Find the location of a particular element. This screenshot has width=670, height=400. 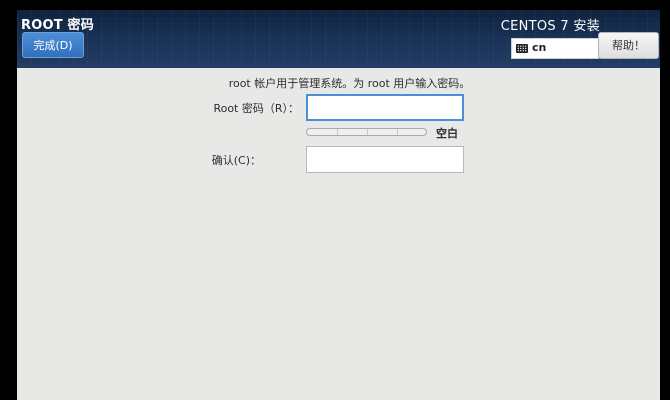

keyboard-icon is located at coordinates (522, 48).